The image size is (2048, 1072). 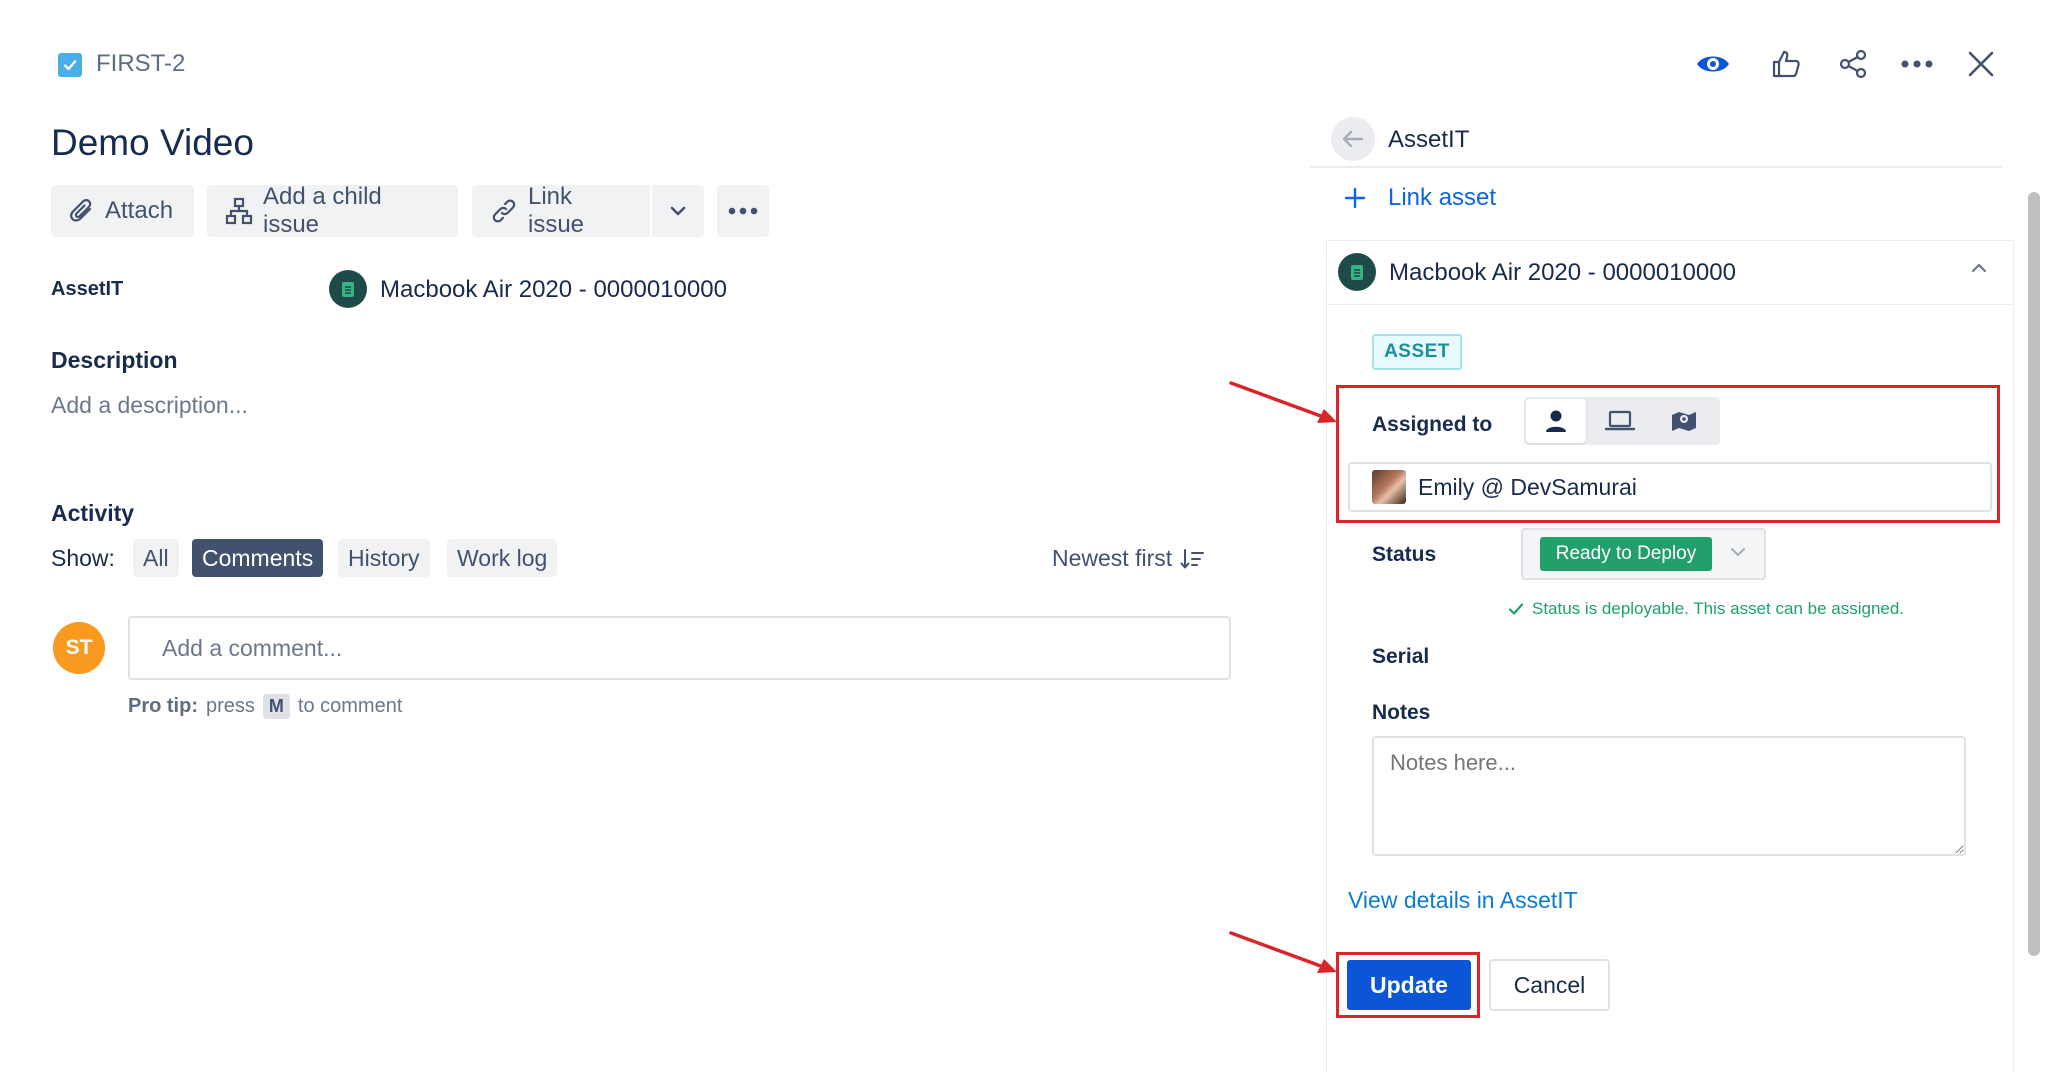 What do you see at coordinates (1355, 198) in the screenshot?
I see `plus-icon` at bounding box center [1355, 198].